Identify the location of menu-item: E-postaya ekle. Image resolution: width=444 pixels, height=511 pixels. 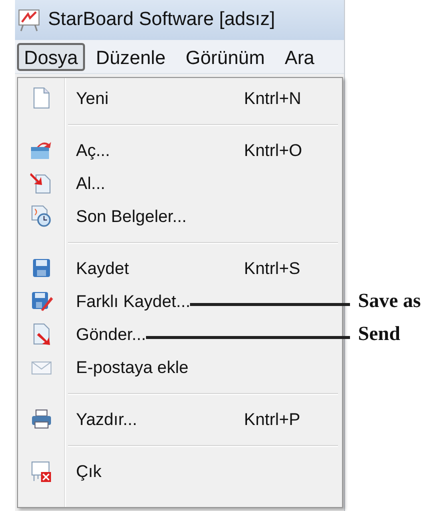
(180, 367).